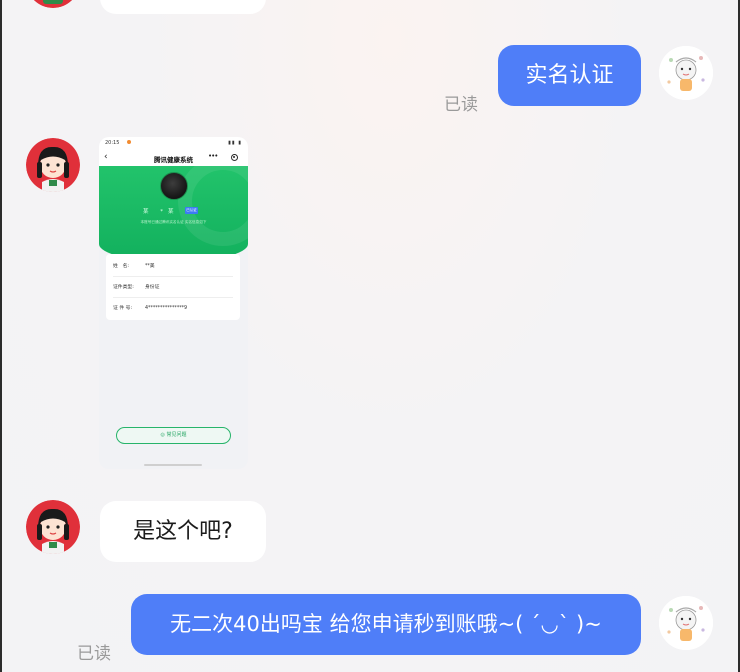 The image size is (740, 672). I want to click on message-text: 无二次40出吗宝 给您申请秒到账哦~( ´◡` )~, so click(386, 624).